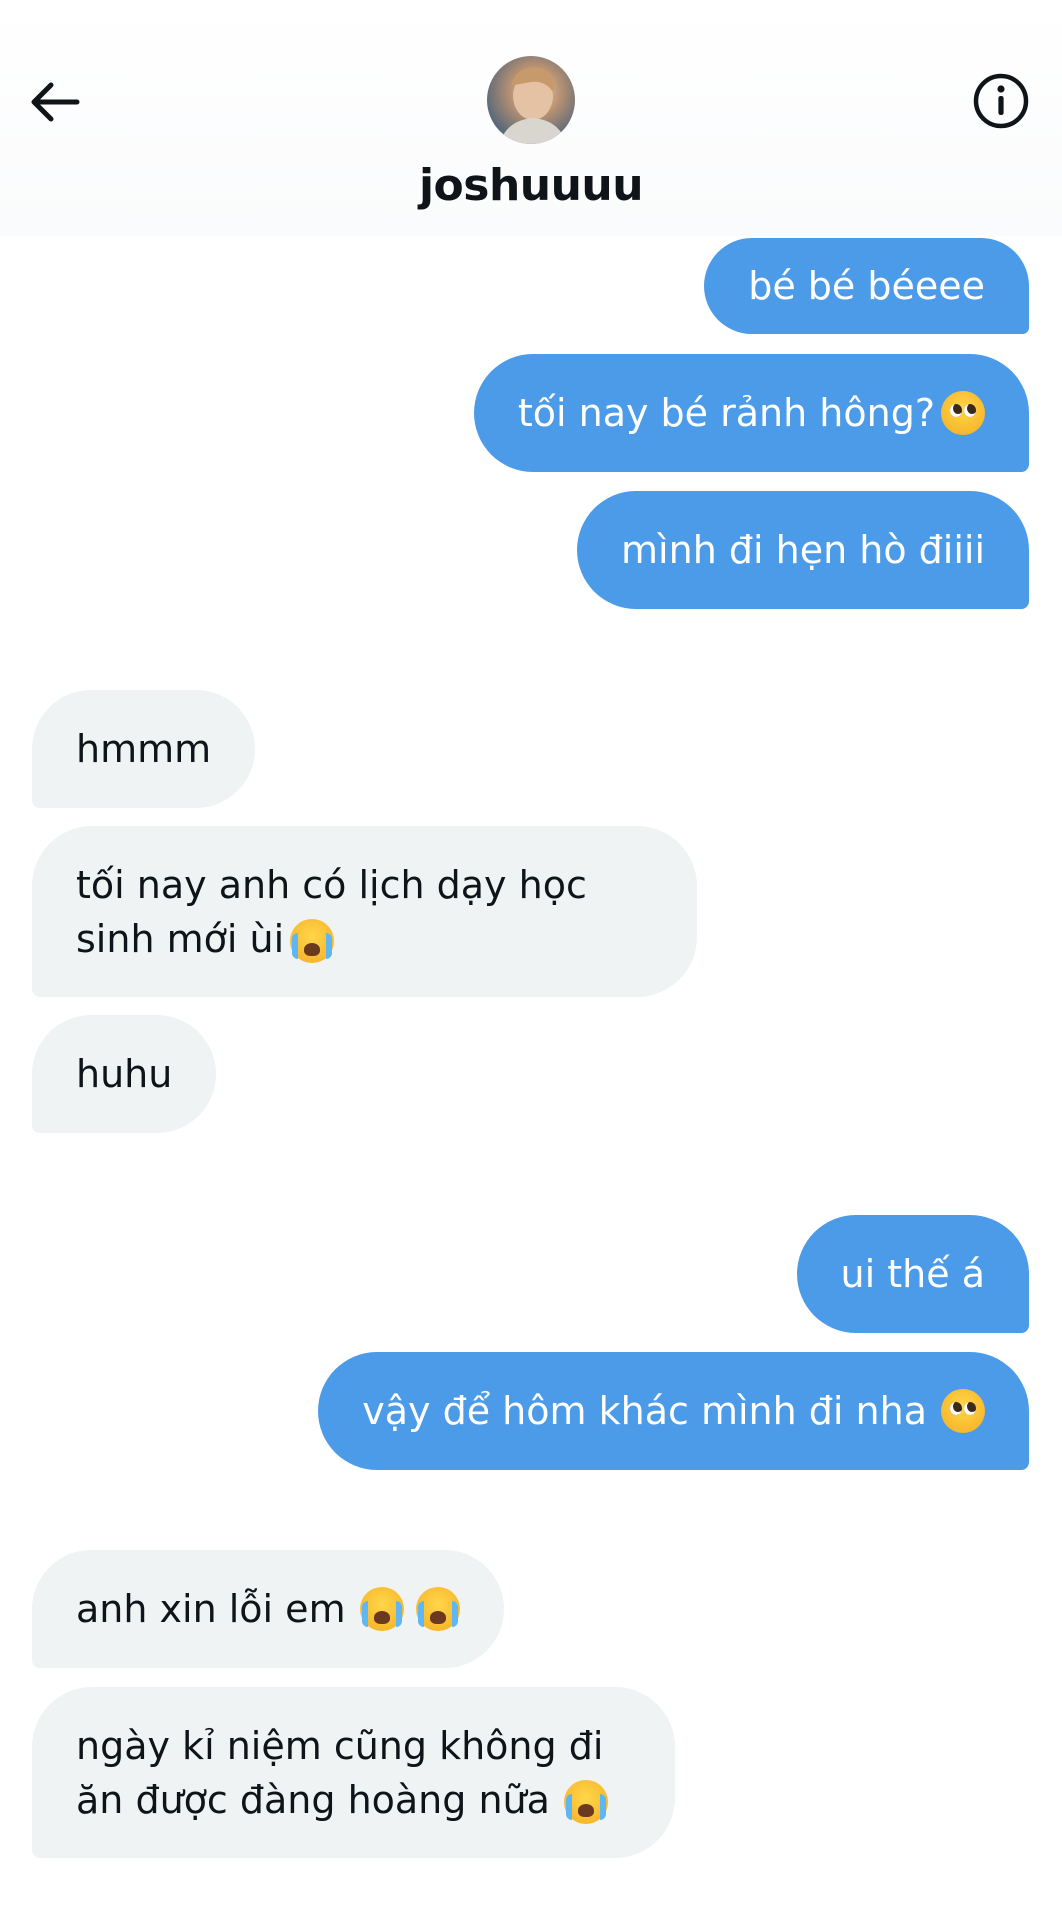  I want to click on message-text: mình đi hẹn hò điiii, so click(803, 550).